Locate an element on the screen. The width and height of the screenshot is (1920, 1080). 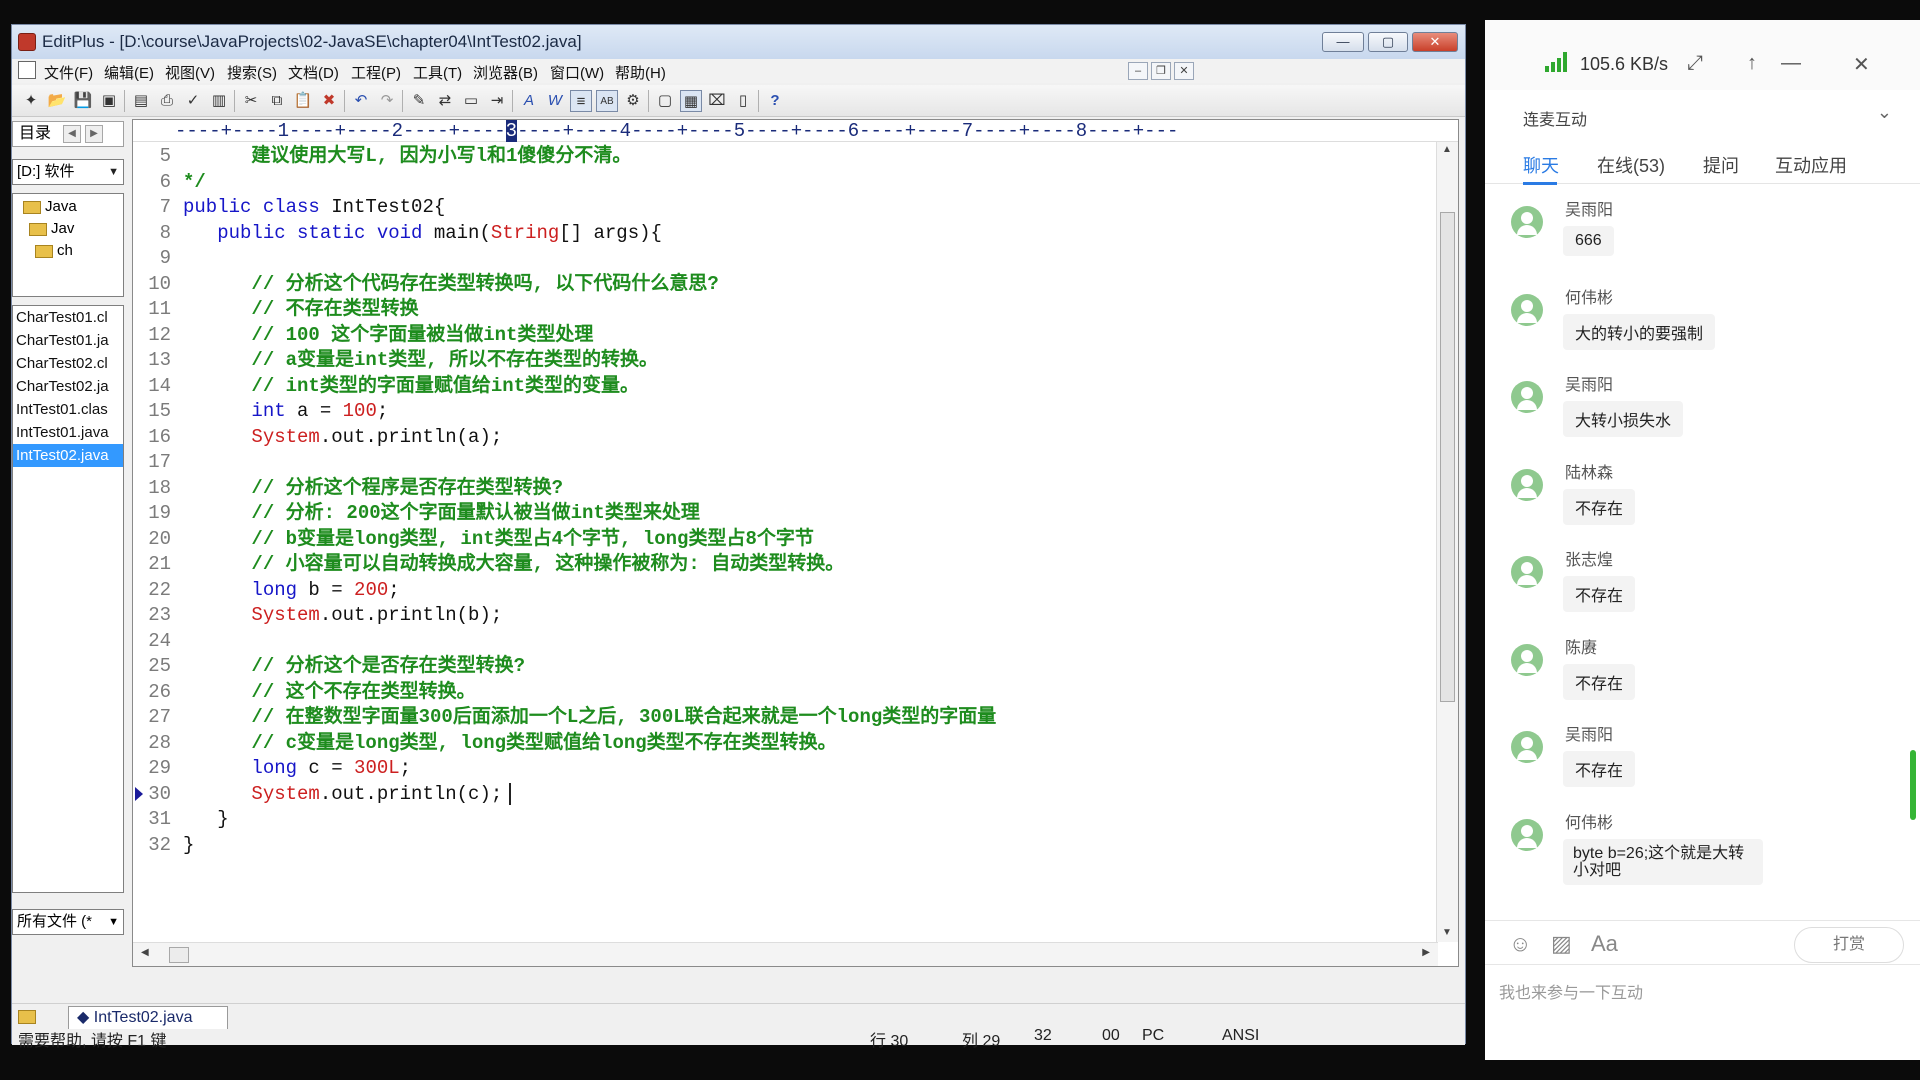
font-size-icon: Aa is located at coordinates (1604, 944).